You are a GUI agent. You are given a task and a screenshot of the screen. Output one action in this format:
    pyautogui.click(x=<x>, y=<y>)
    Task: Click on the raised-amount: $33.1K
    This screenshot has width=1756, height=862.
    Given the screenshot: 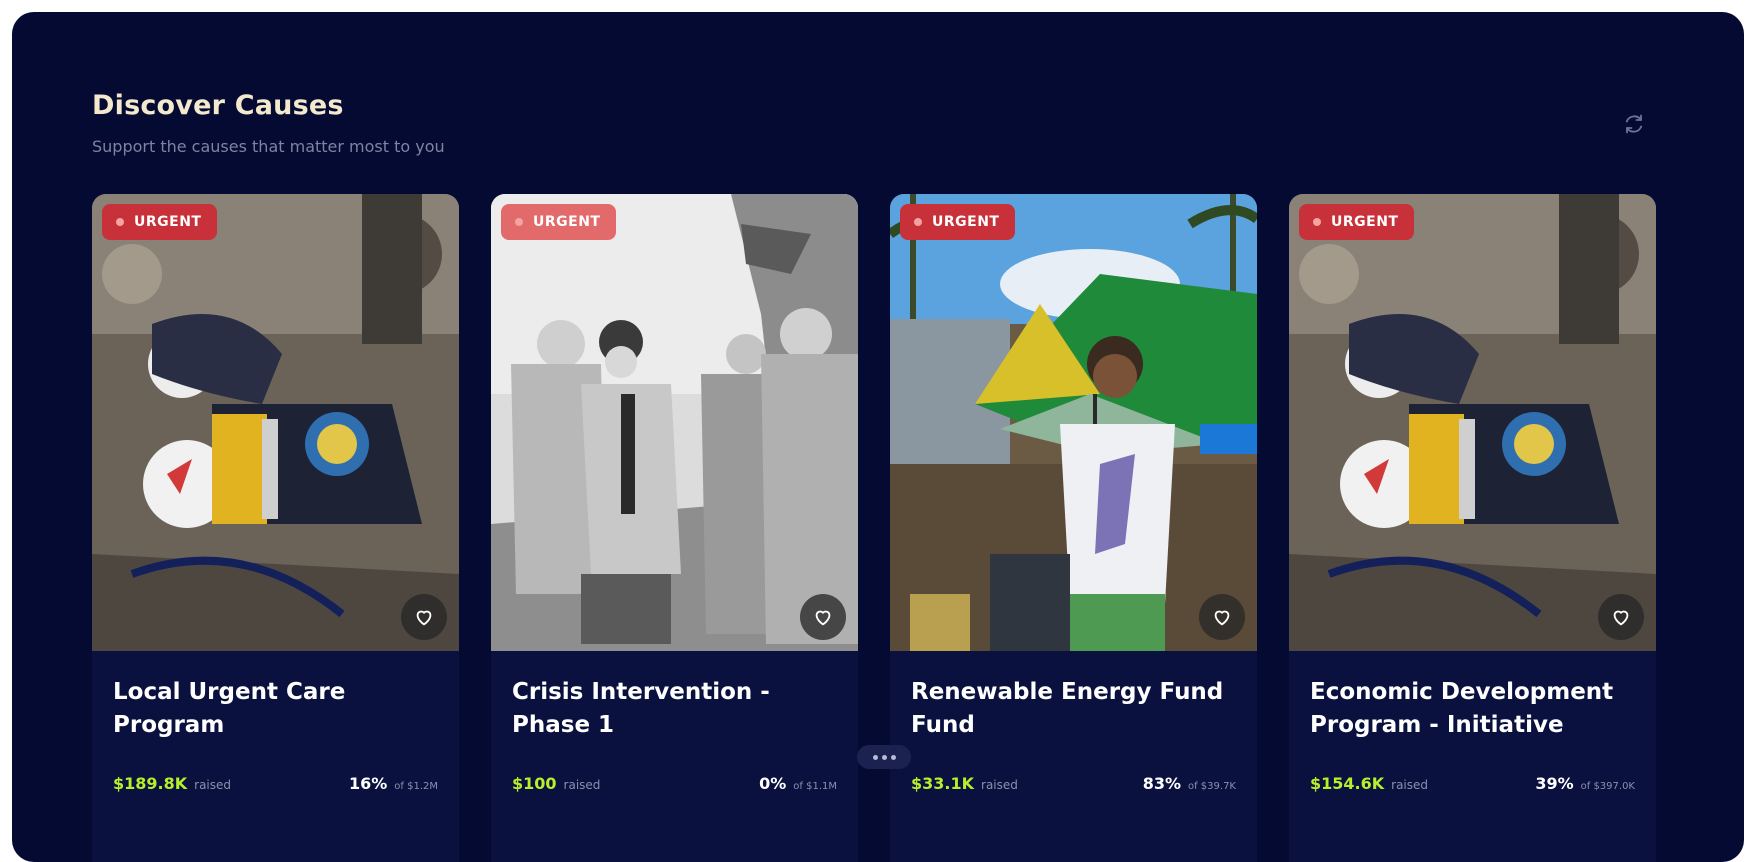 What is the action you would take?
    pyautogui.click(x=943, y=783)
    